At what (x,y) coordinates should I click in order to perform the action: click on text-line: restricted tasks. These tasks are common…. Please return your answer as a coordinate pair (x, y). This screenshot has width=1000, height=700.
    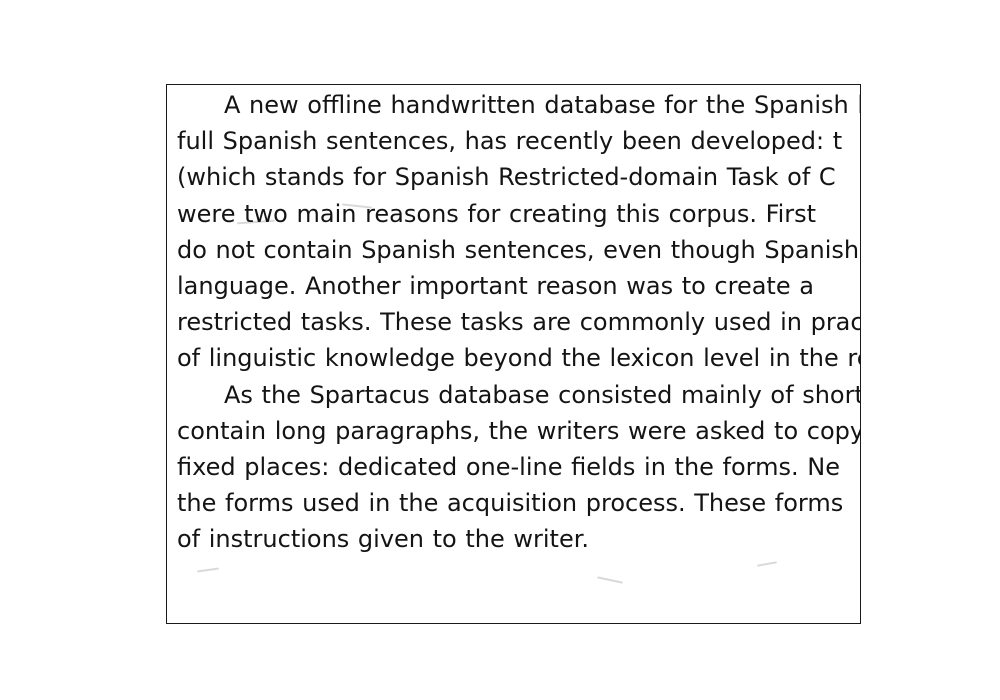
    Looking at the image, I should click on (519, 322).